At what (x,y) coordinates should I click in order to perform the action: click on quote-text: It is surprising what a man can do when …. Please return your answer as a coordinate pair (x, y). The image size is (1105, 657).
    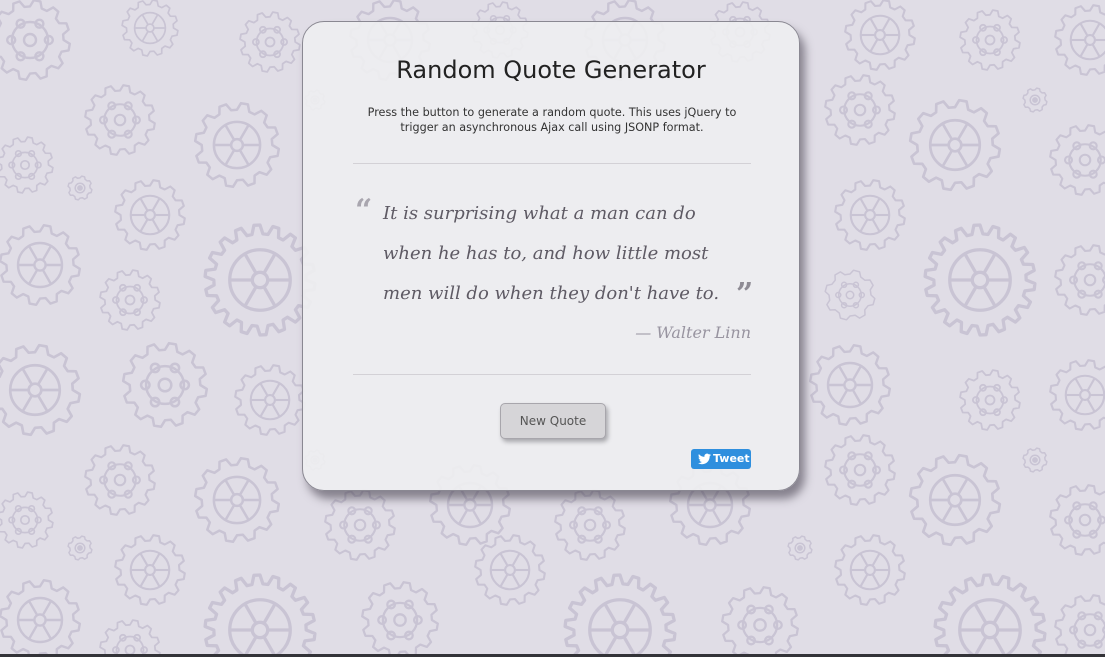
    Looking at the image, I should click on (551, 253).